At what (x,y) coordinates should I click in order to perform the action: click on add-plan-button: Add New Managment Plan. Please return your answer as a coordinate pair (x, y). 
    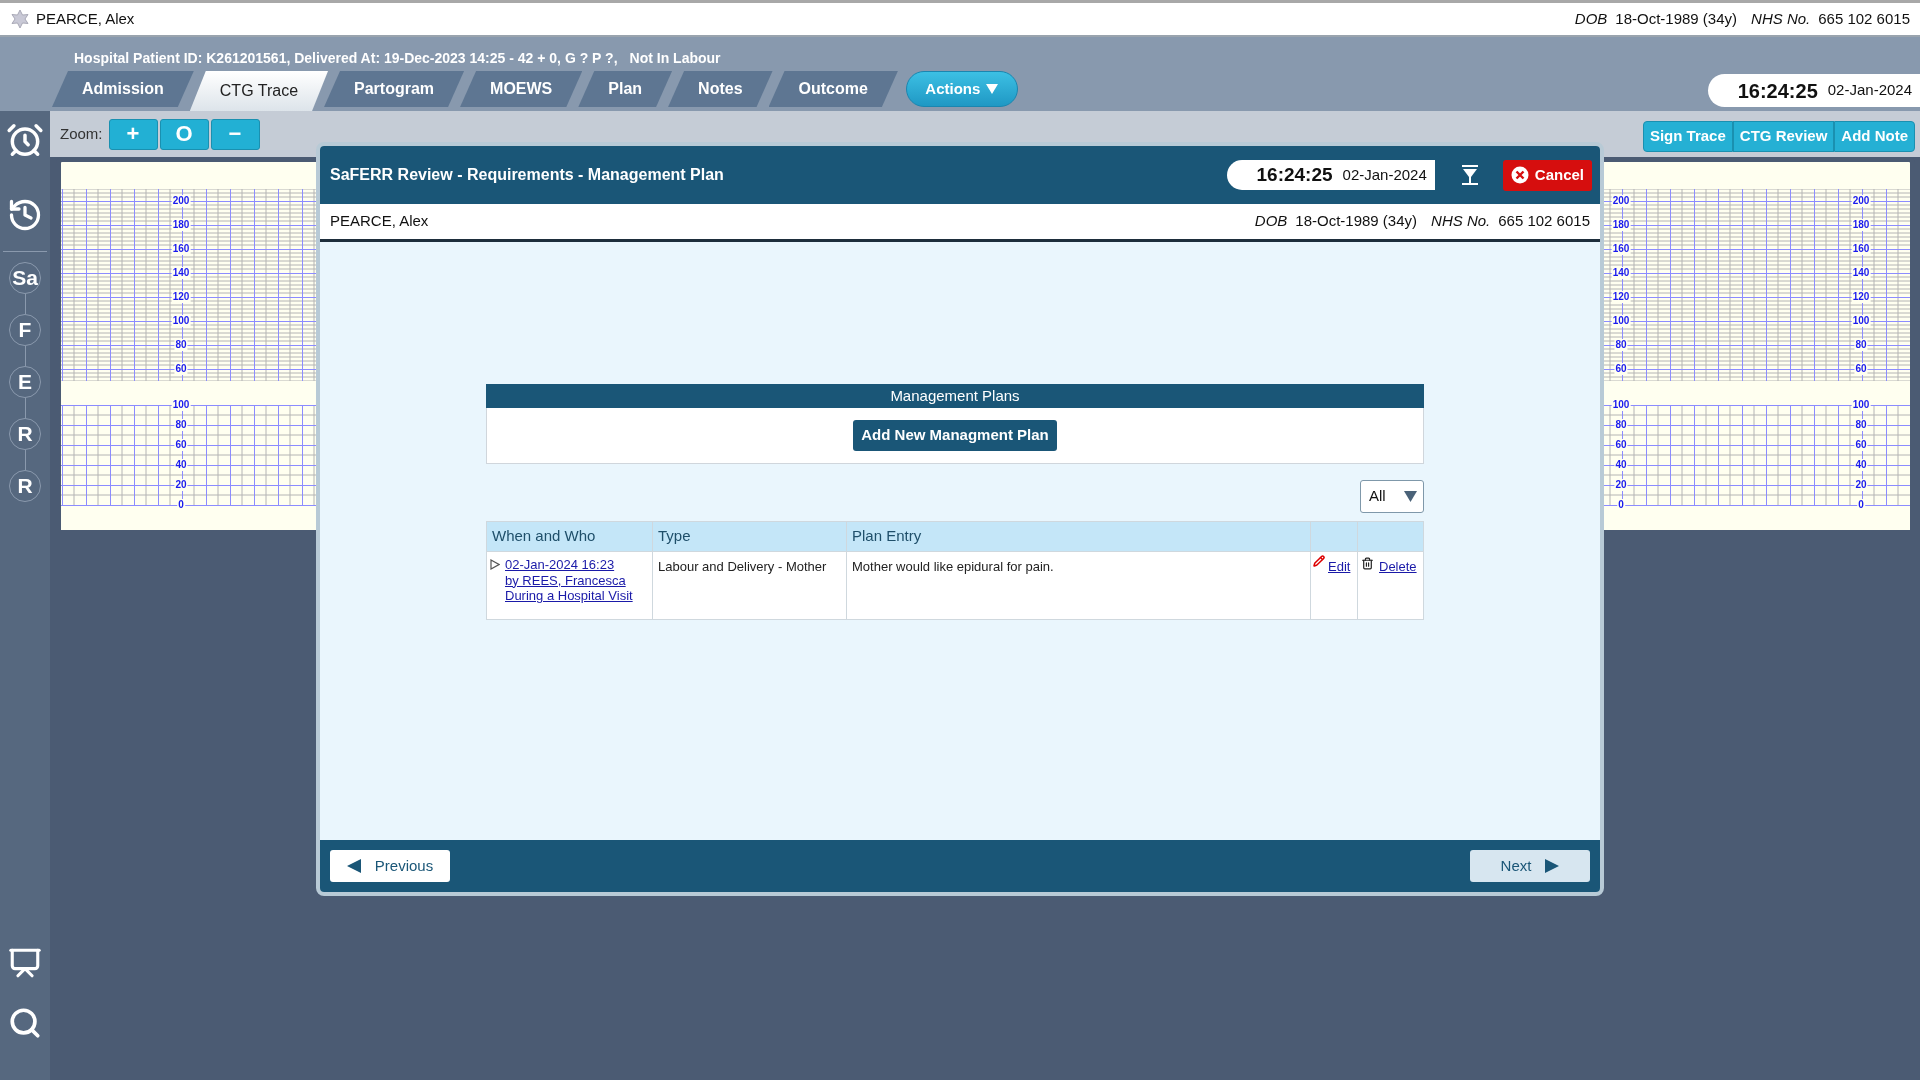
    Looking at the image, I should click on (955, 435).